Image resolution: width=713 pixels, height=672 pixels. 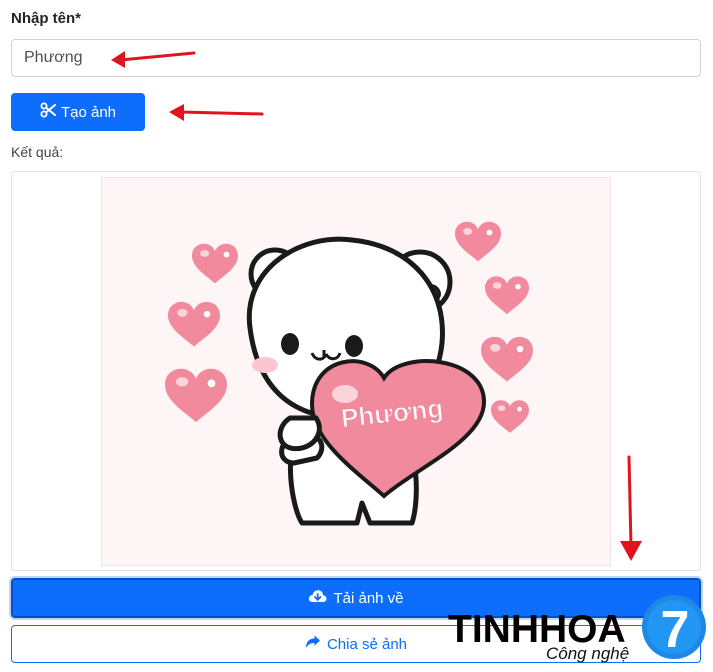 What do you see at coordinates (588, 653) in the screenshot?
I see `watermark-tagline: Công nghệ` at bounding box center [588, 653].